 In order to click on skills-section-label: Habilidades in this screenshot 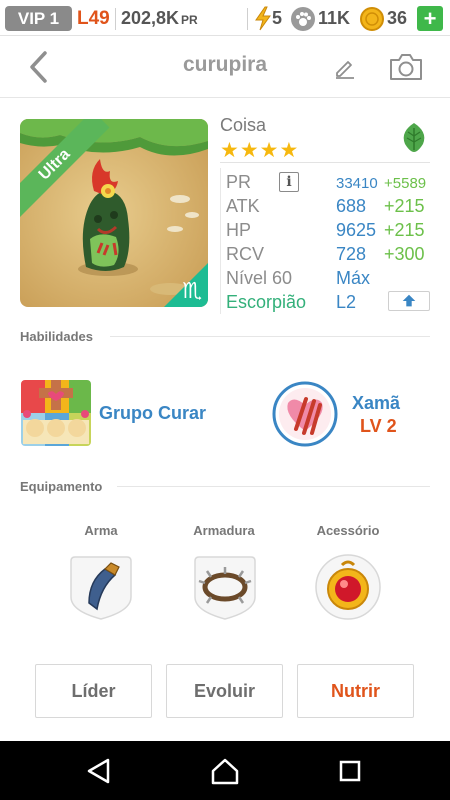, I will do `click(56, 336)`.